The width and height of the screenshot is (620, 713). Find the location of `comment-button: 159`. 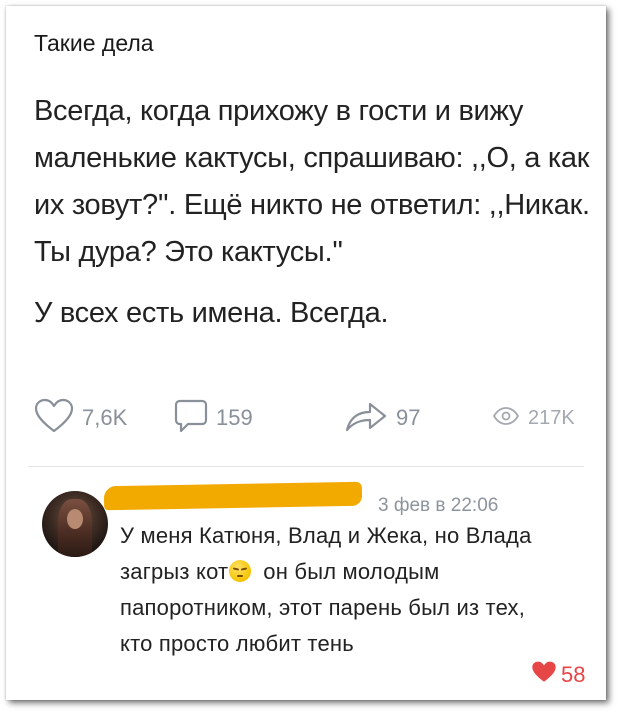

comment-button: 159 is located at coordinates (213, 418).